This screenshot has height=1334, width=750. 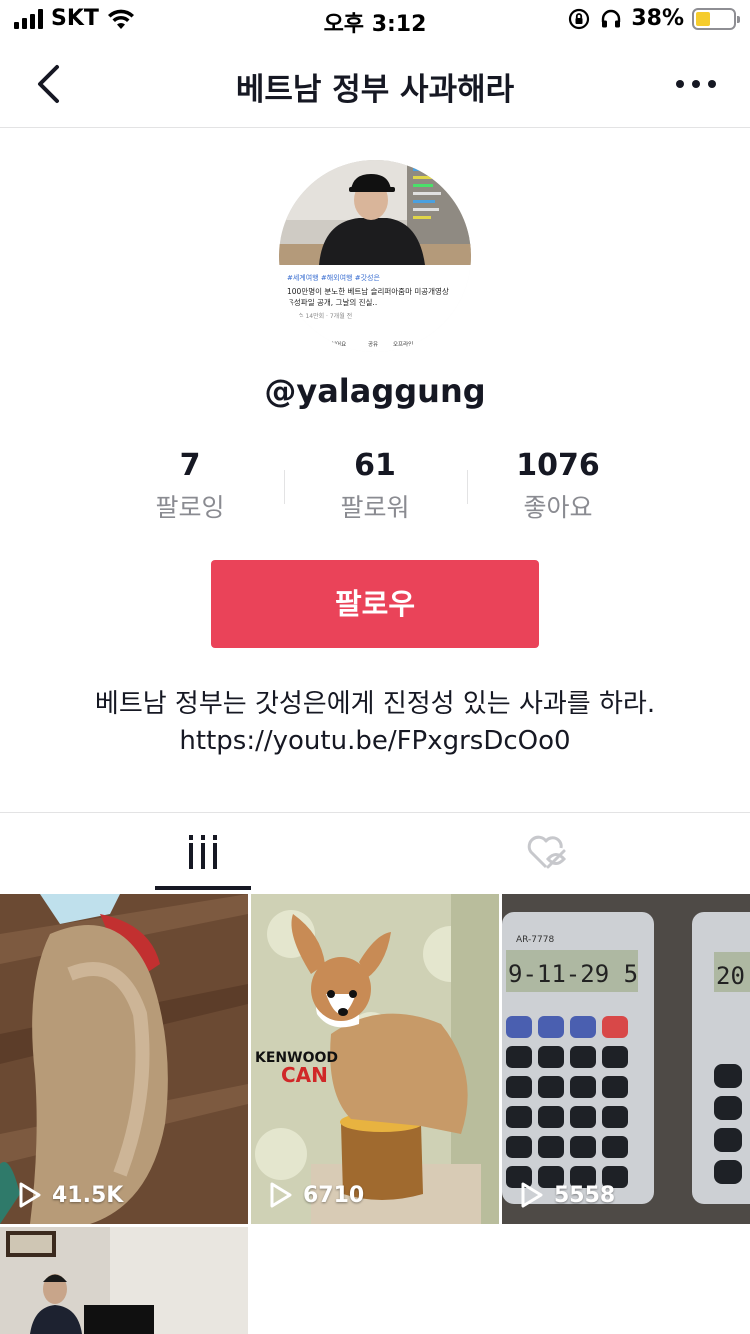 What do you see at coordinates (375, 604) in the screenshot?
I see `follow-button: 팔로우` at bounding box center [375, 604].